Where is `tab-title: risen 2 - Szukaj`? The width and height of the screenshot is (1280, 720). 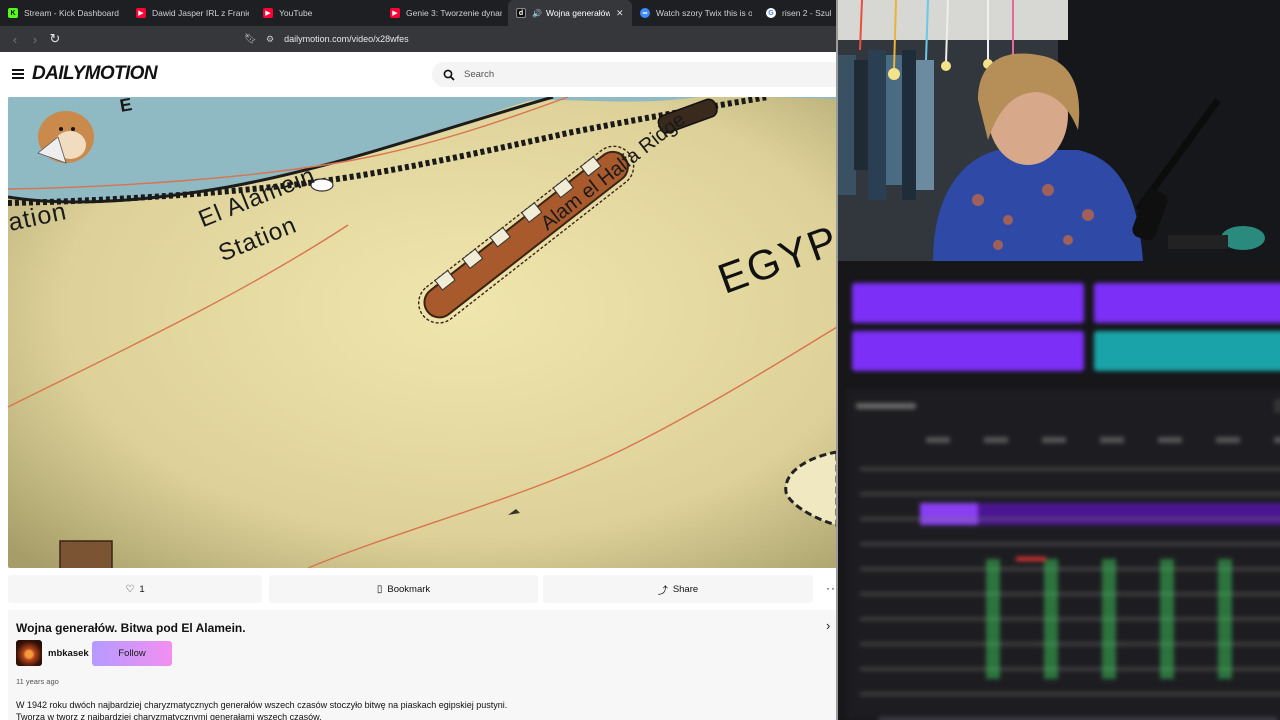
tab-title: risen 2 - Szukaj is located at coordinates (806, 13).